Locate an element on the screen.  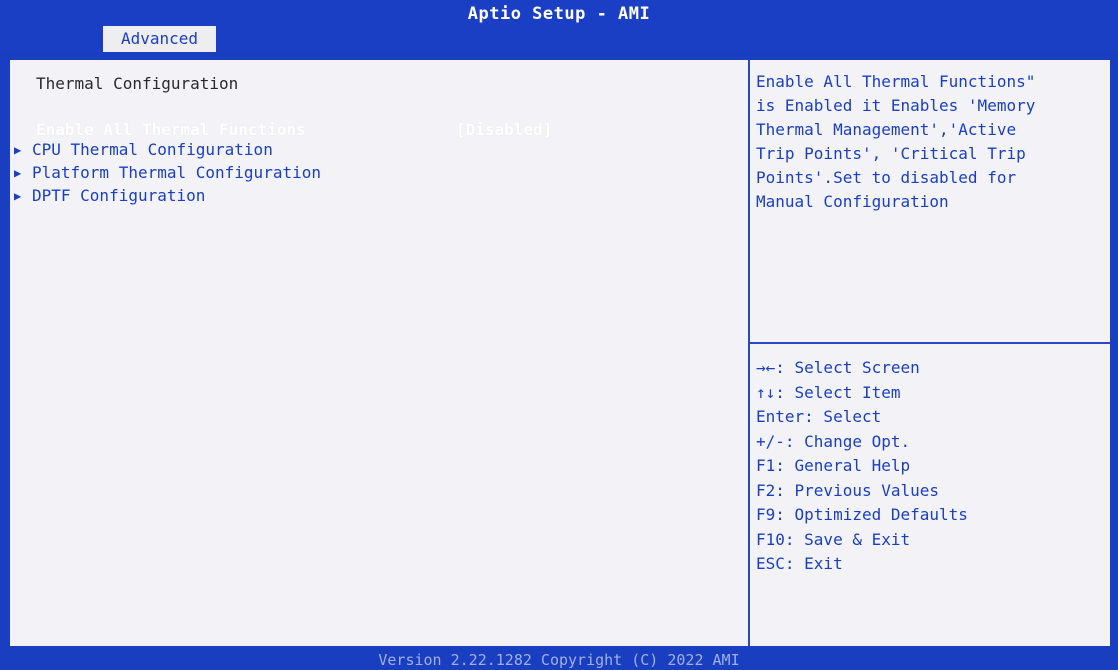
key-hint-optimized-defaults: F9: Optimized Defaults is located at coordinates (862, 514).